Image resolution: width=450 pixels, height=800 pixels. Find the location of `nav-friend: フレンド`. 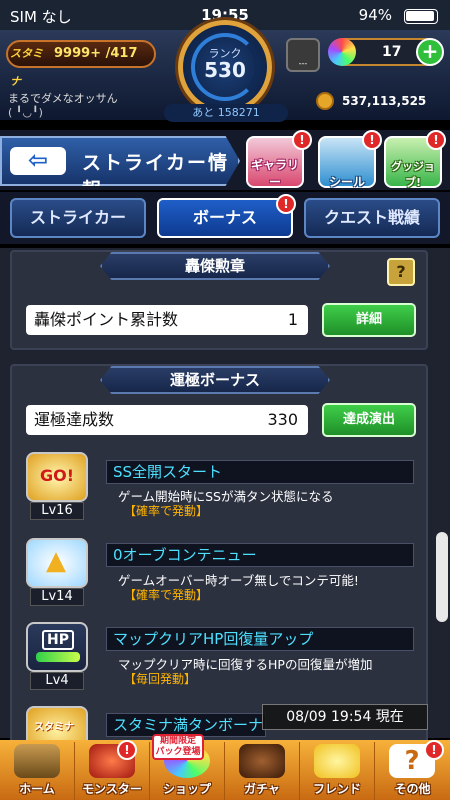

nav-friend: フレンド is located at coordinates (337, 771).